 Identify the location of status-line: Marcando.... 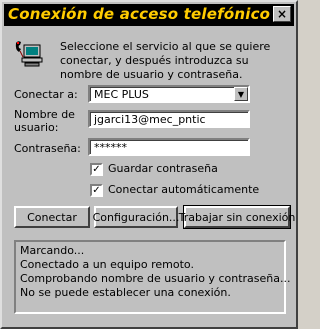
(52, 250).